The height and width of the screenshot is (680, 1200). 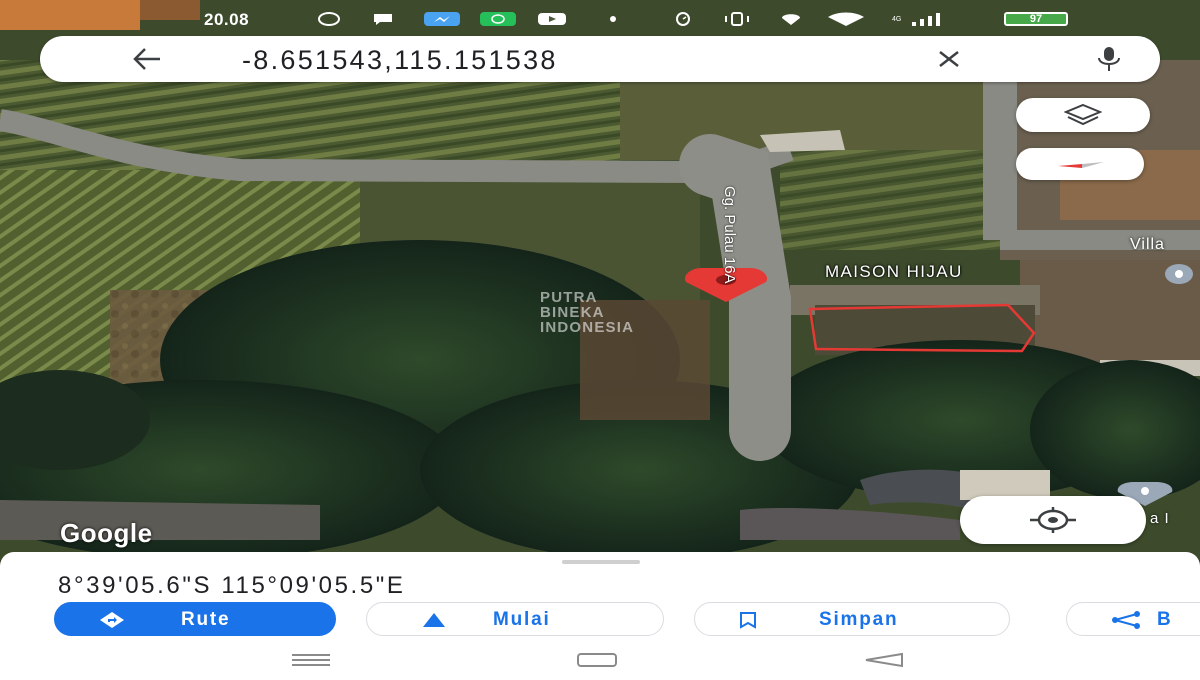 I want to click on directions-button: Rute, so click(x=195, y=619).